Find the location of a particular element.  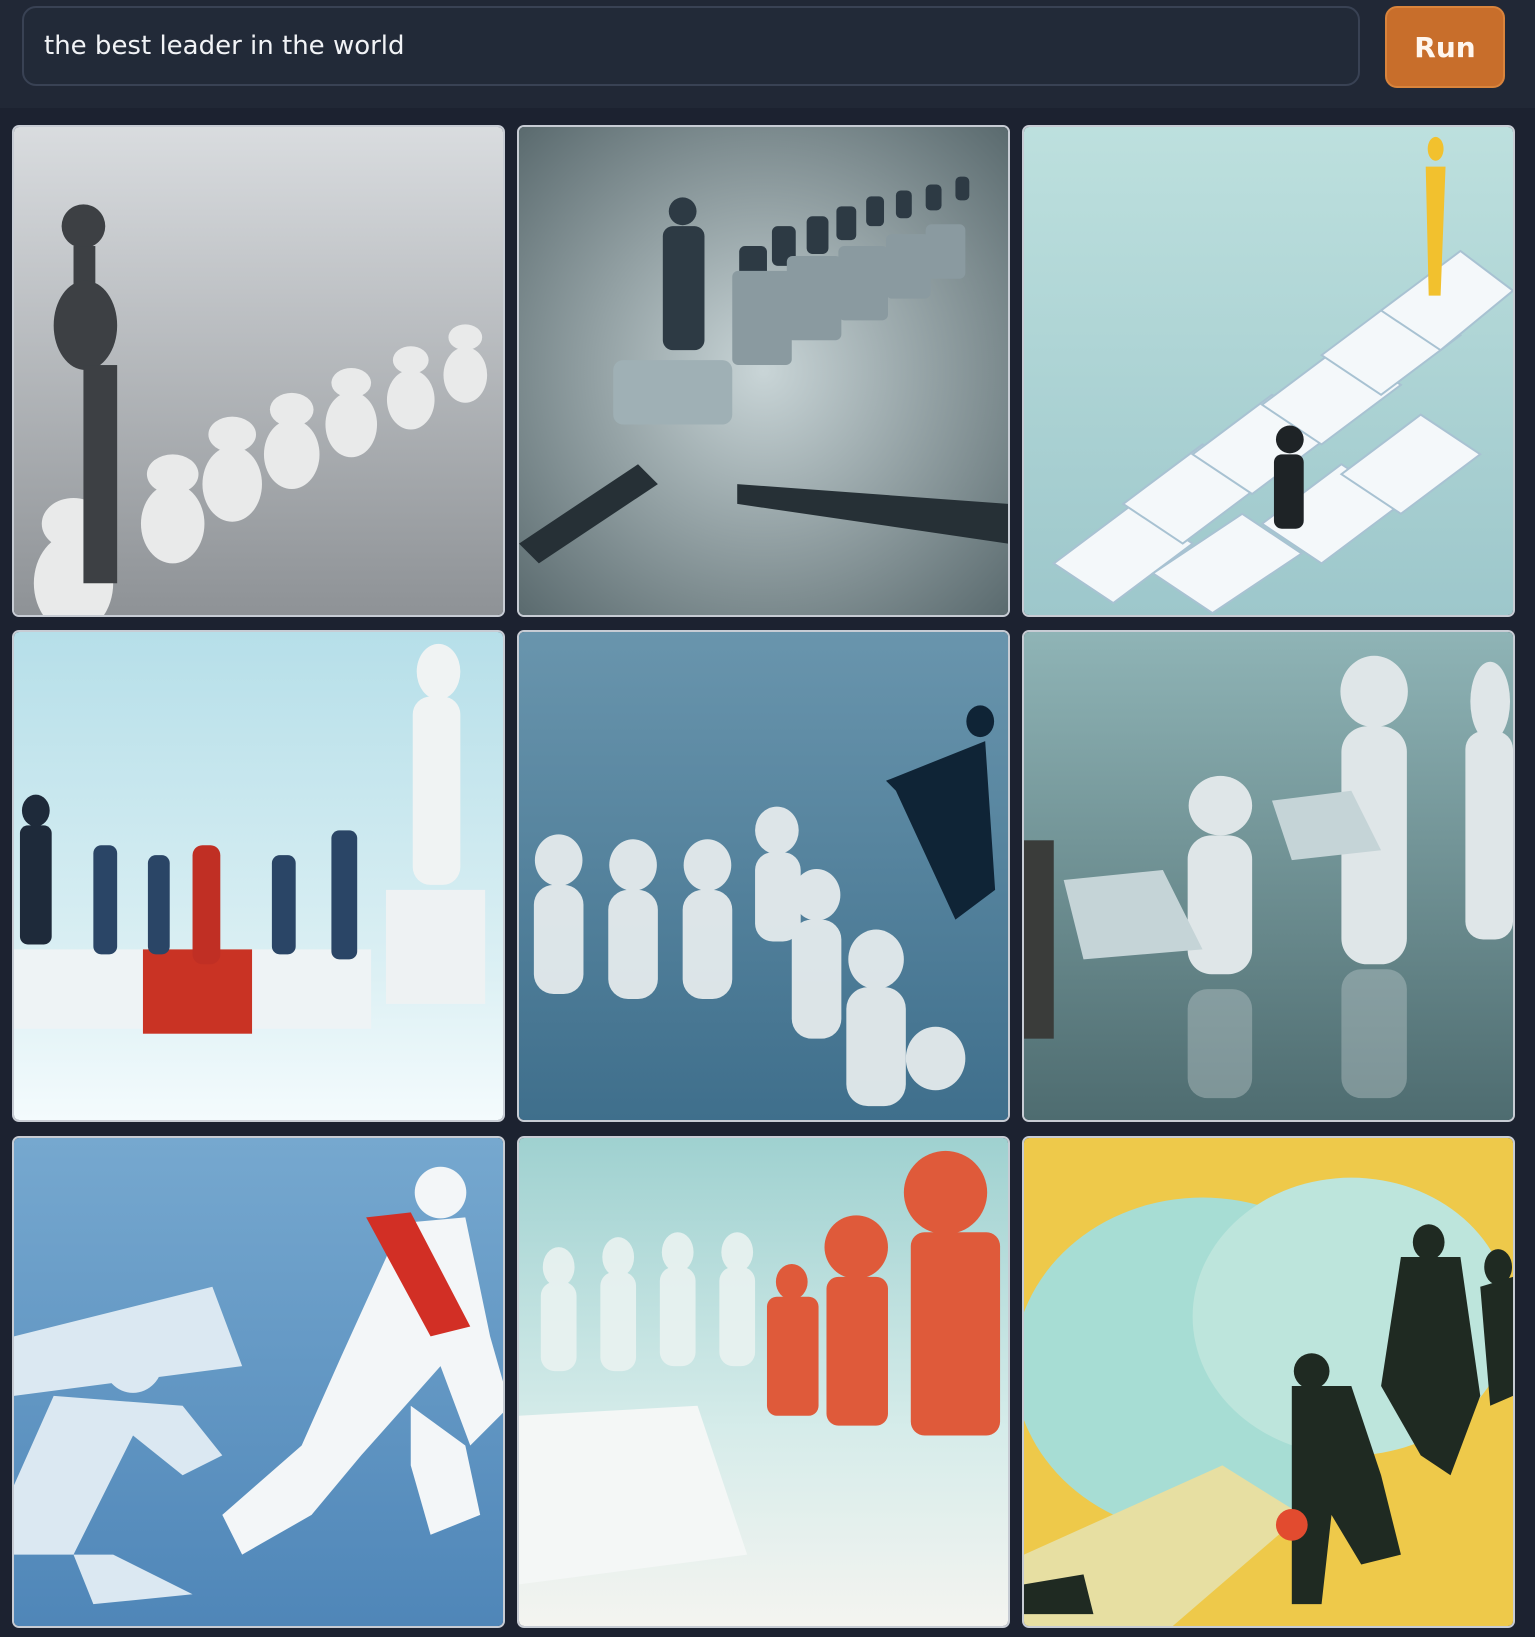

toolbar: the best leader in the world Run is located at coordinates (767, 55).